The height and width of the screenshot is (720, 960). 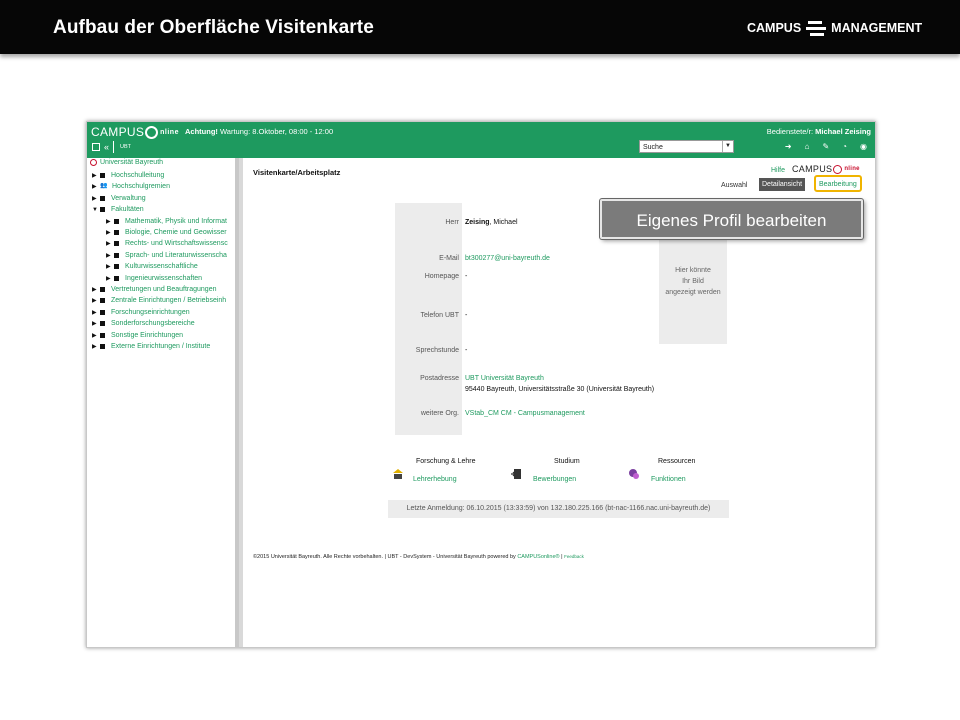 What do you see at coordinates (834, 28) in the screenshot?
I see `campus-management-logo: CAMPUS MANAGEMENT` at bounding box center [834, 28].